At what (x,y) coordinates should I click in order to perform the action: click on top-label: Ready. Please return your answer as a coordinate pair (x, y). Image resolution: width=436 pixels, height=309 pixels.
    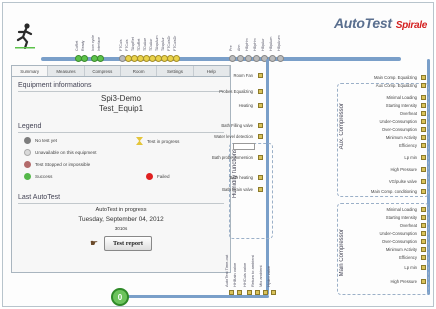
    Looking at the image, I should click on (83, 45).